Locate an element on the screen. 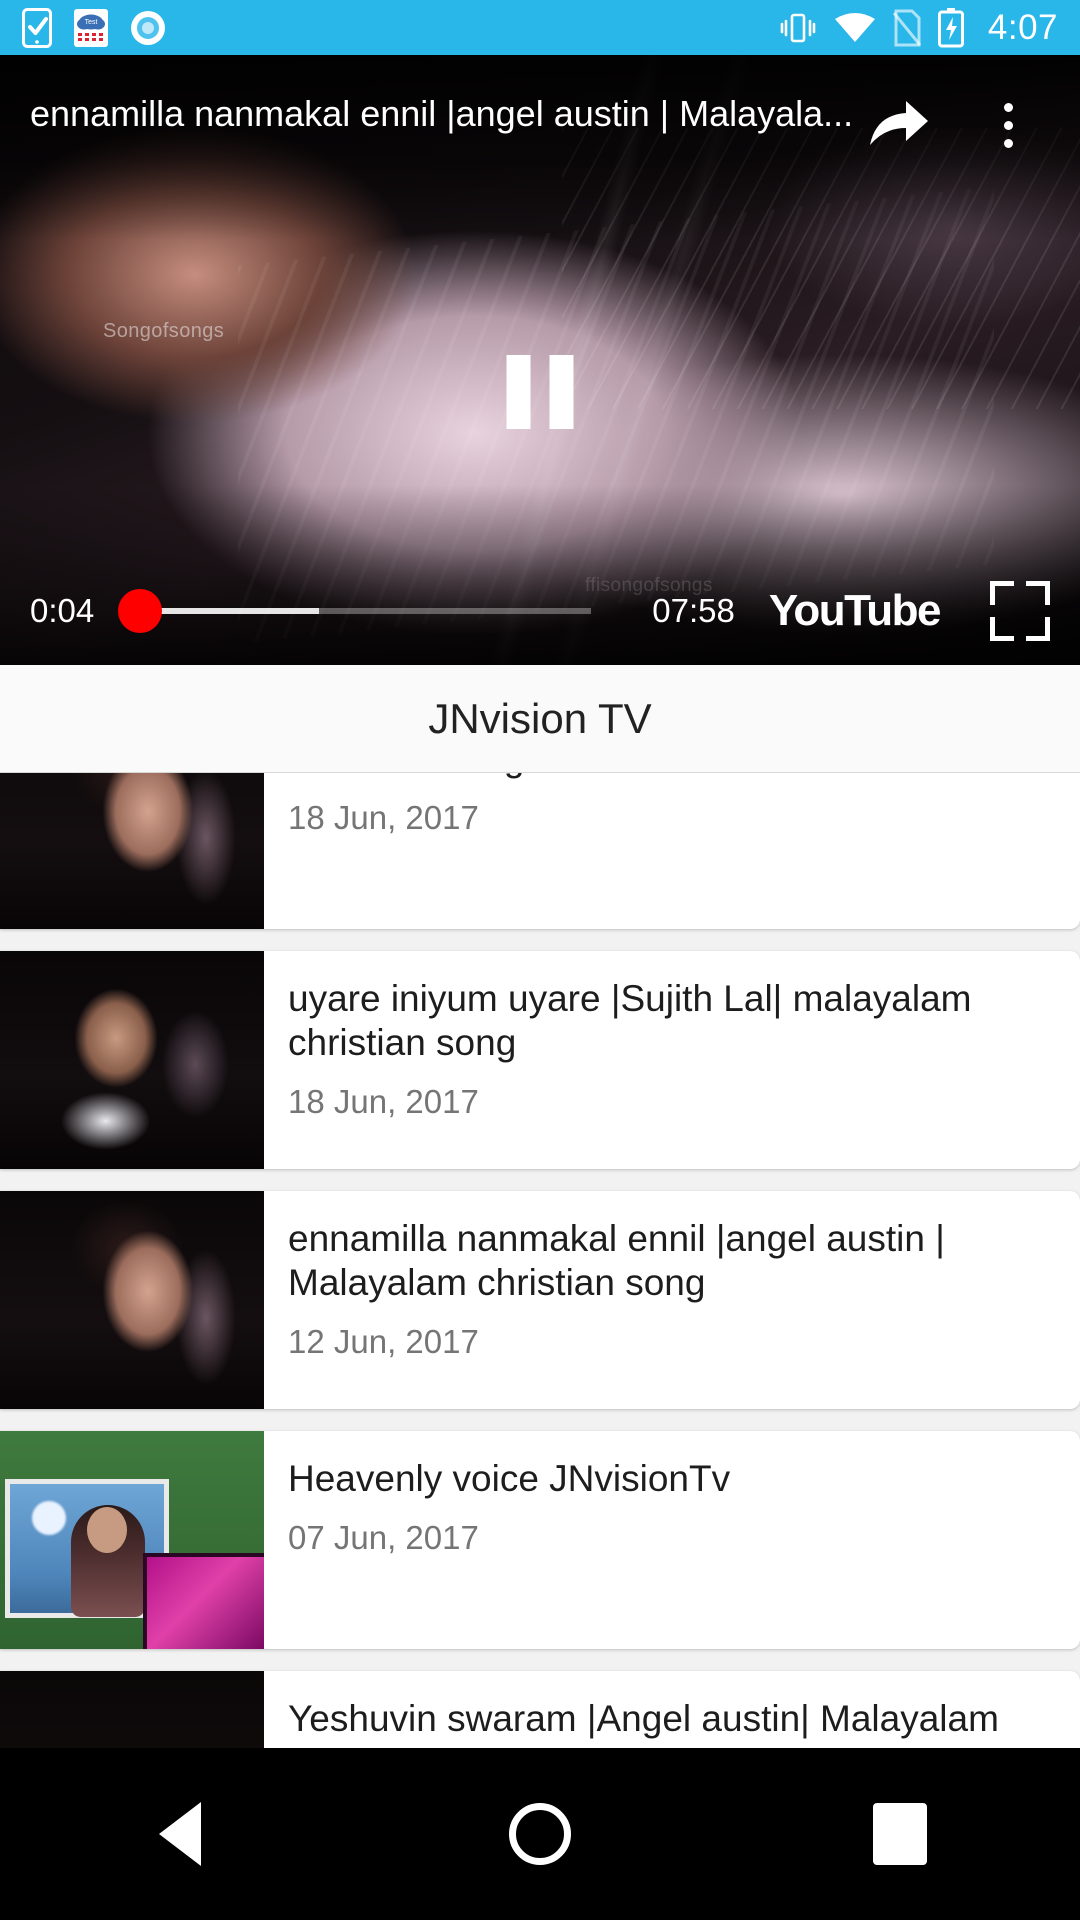 The height and width of the screenshot is (1920, 1080). fullscreen-corner-br is located at coordinates (1038, 629).